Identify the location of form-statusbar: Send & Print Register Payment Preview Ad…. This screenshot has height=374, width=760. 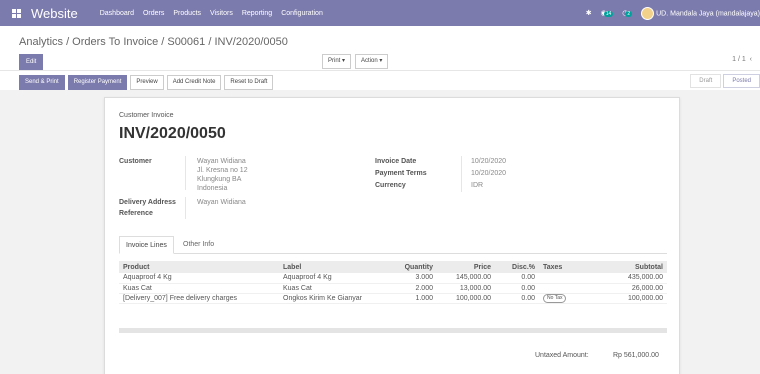
(380, 80).